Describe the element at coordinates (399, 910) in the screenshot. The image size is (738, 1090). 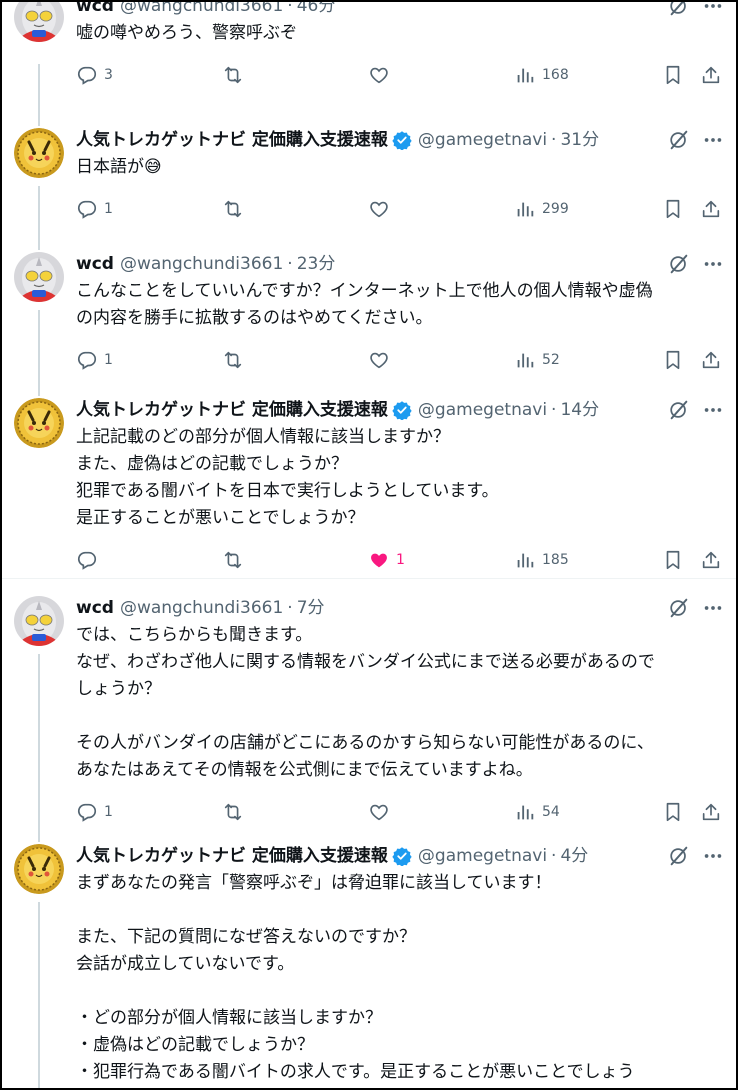
I see `tweet-text-line` at that location.